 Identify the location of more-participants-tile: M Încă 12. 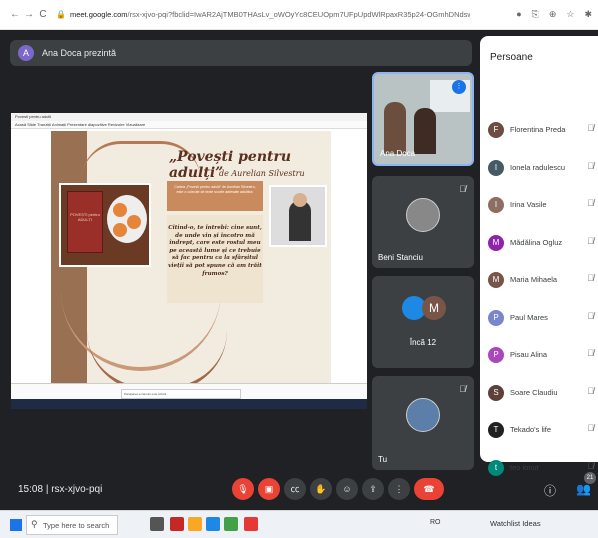
(423, 322).